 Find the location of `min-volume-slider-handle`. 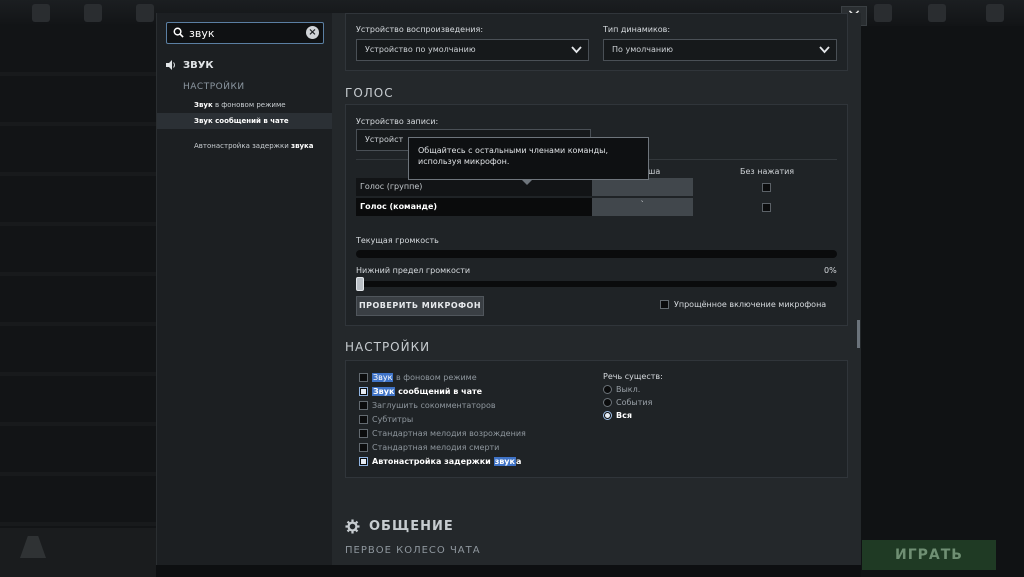

min-volume-slider-handle is located at coordinates (360, 284).